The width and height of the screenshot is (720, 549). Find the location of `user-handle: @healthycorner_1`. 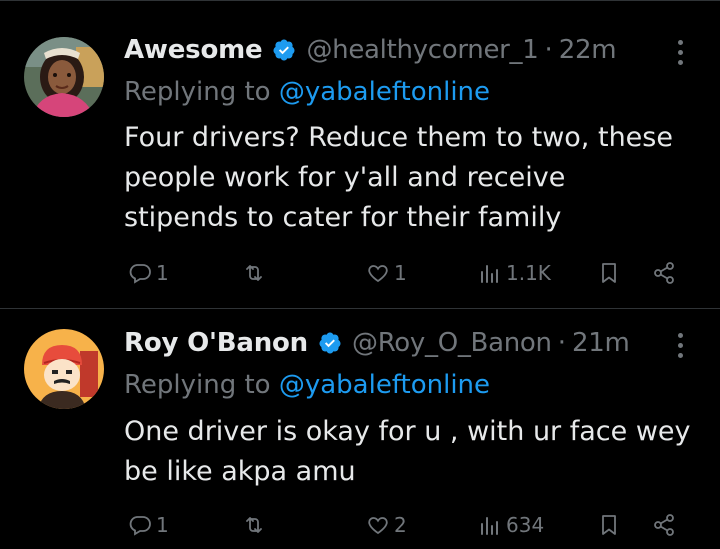

user-handle: @healthycorner_1 is located at coordinates (422, 50).